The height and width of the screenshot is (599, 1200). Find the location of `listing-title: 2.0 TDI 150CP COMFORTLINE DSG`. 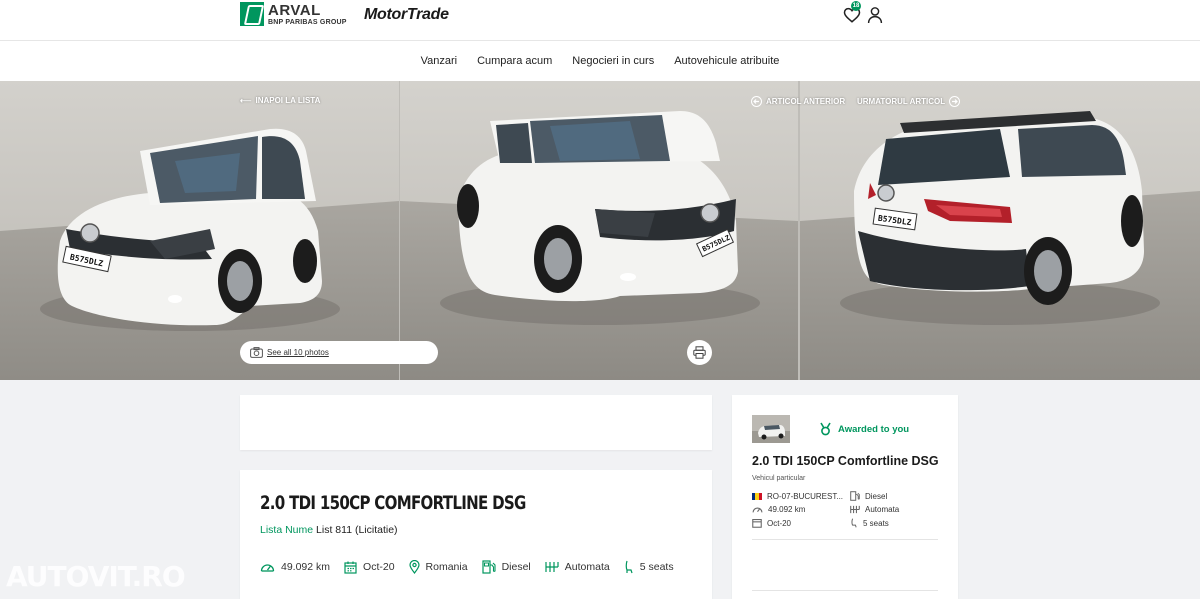

listing-title: 2.0 TDI 150CP COMFORTLINE DSG is located at coordinates (393, 503).